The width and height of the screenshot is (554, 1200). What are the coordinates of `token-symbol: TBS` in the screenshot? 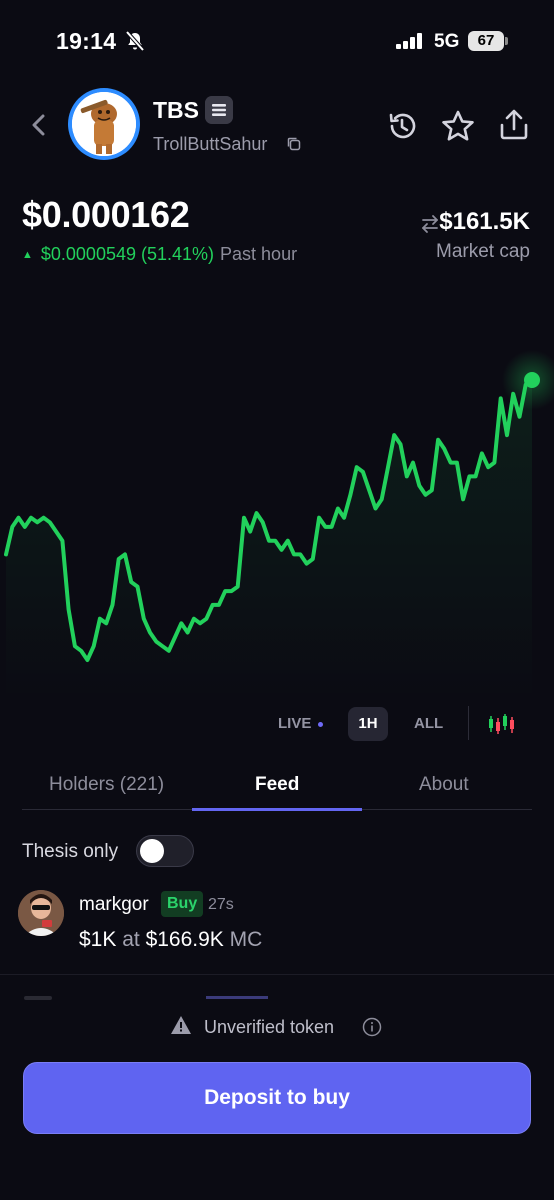 It's located at (176, 110).